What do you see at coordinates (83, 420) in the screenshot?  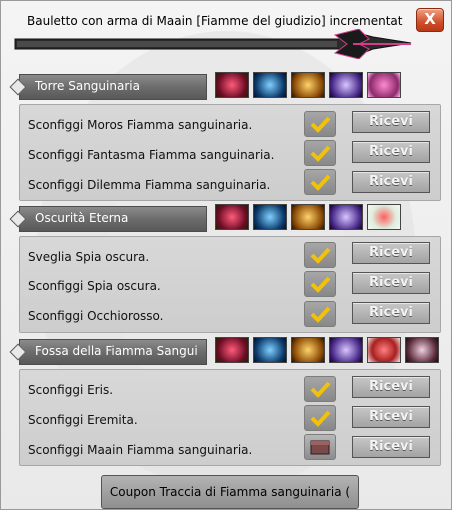 I see `task-label: Sconfiggi Eremita.` at bounding box center [83, 420].